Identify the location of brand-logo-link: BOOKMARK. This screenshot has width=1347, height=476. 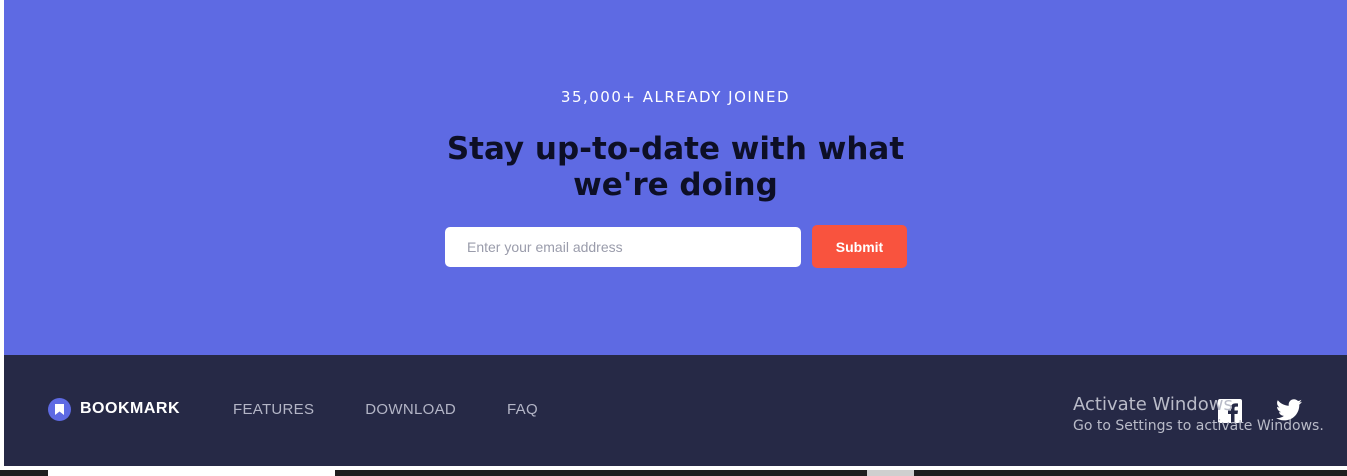
(114, 409).